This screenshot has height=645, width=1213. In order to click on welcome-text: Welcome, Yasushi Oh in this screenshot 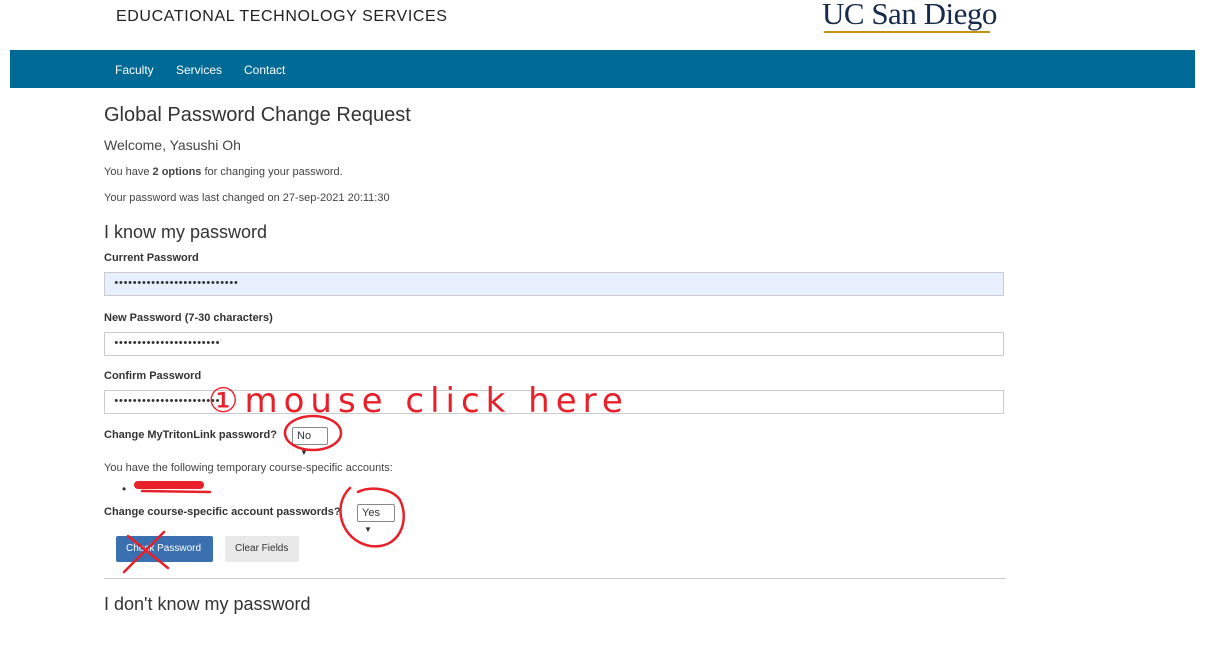, I will do `click(172, 145)`.